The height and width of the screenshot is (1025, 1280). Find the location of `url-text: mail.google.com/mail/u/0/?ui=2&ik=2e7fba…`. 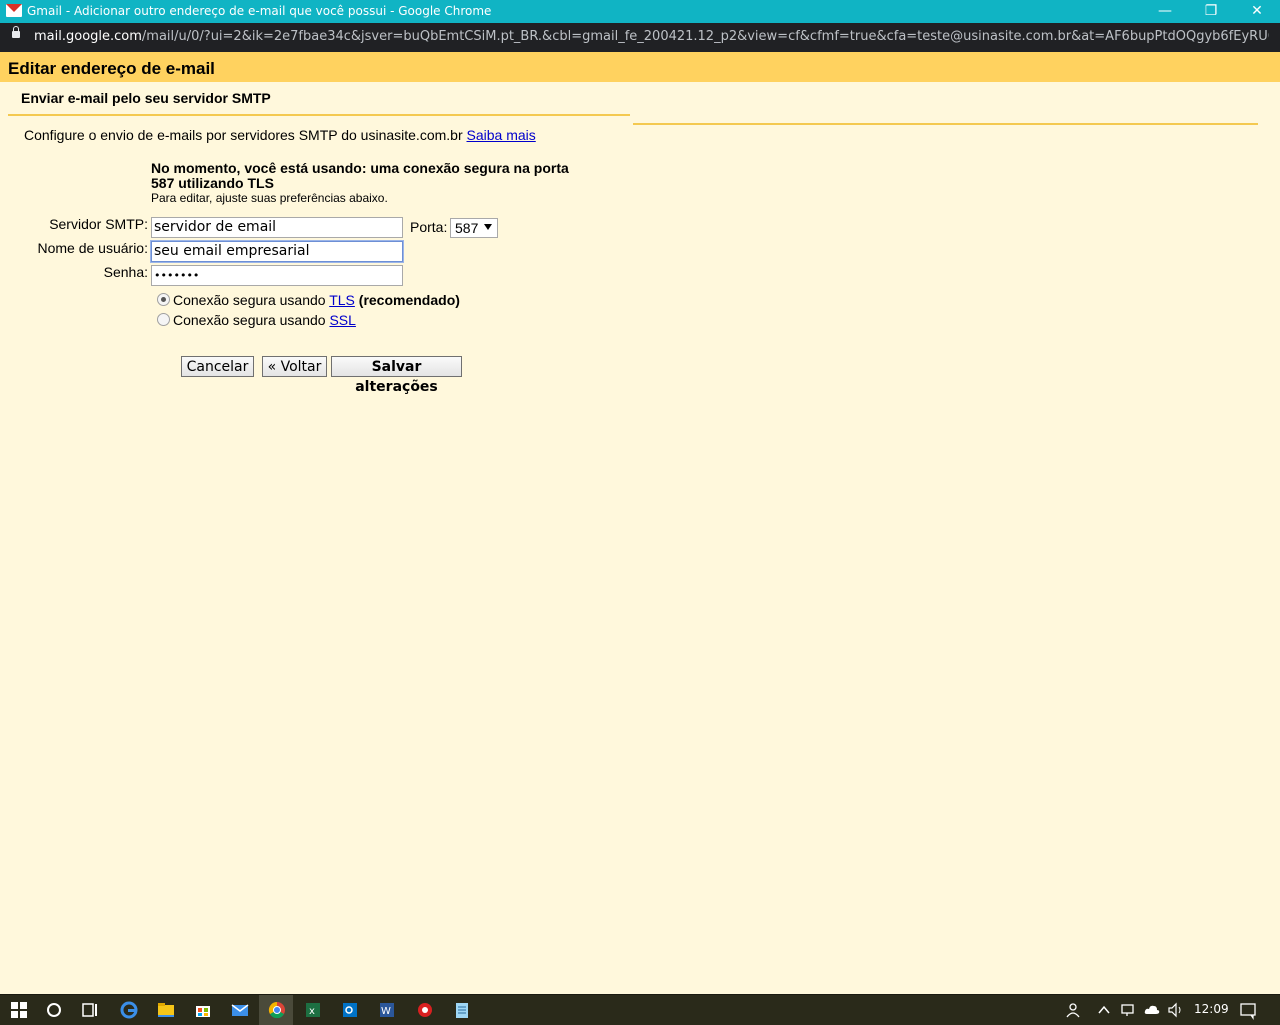

url-text: mail.google.com/mail/u/0/?ui=2&ik=2e7fba… is located at coordinates (651, 36).